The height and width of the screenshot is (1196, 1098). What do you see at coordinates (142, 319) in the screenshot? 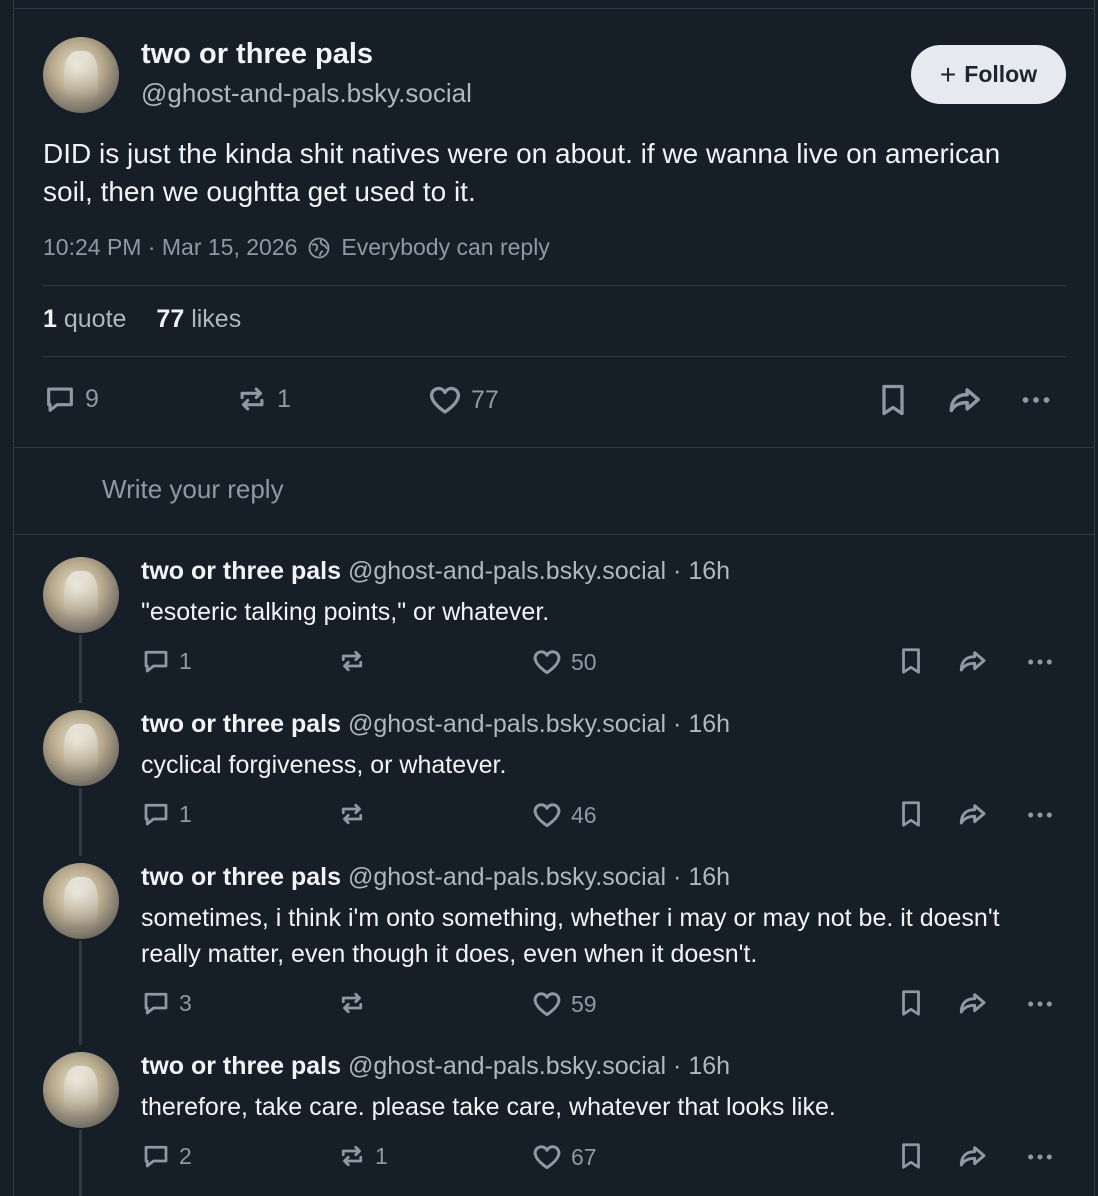
I see `post-stats: 1 quote 77 likes` at bounding box center [142, 319].